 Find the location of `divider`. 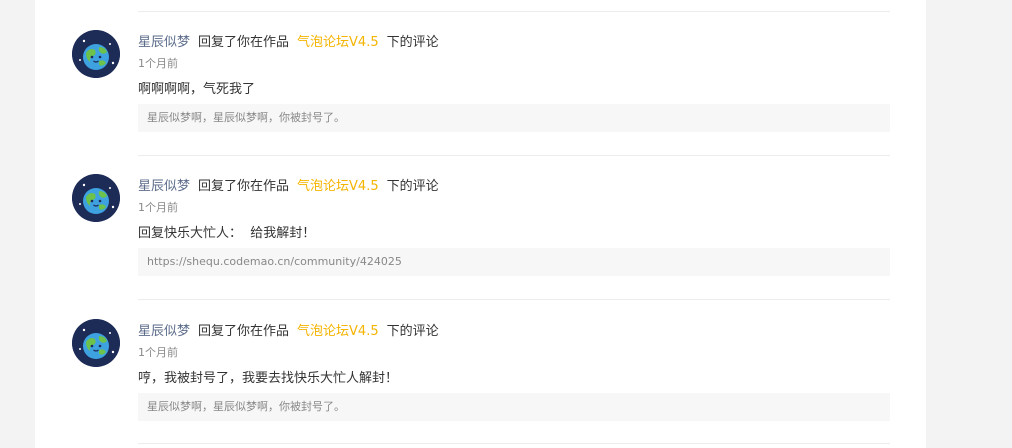

divider is located at coordinates (514, 443).